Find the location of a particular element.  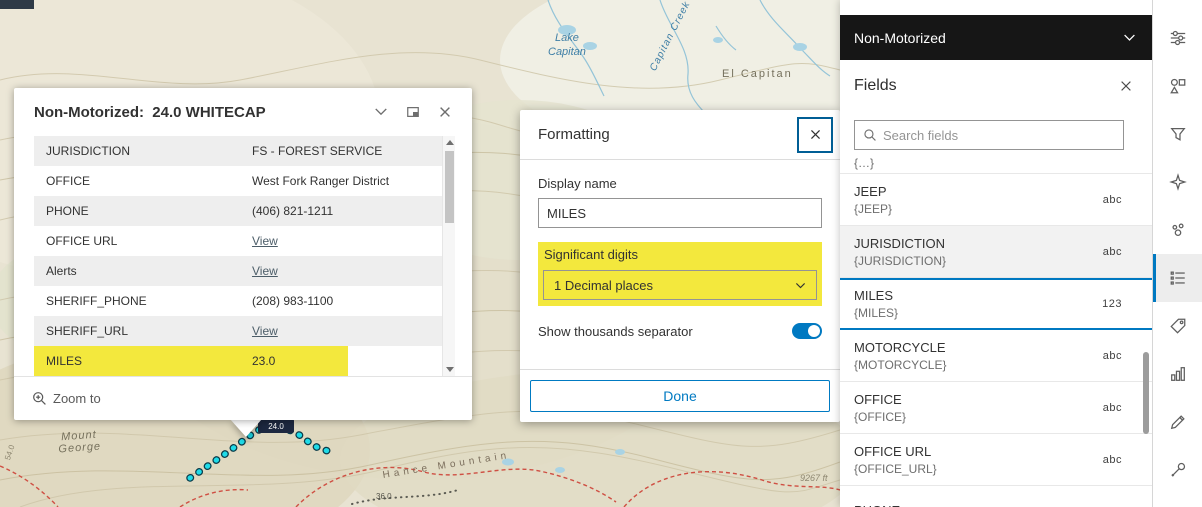

field-subtitle: {MOTORCYCLE} is located at coordinates (900, 364).